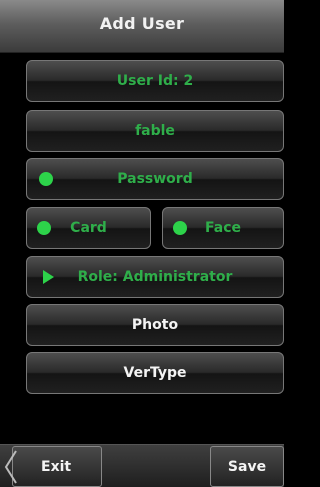 This screenshot has height=487, width=320. Describe the element at coordinates (44, 228) in the screenshot. I see `card-status-dot-icon` at that location.